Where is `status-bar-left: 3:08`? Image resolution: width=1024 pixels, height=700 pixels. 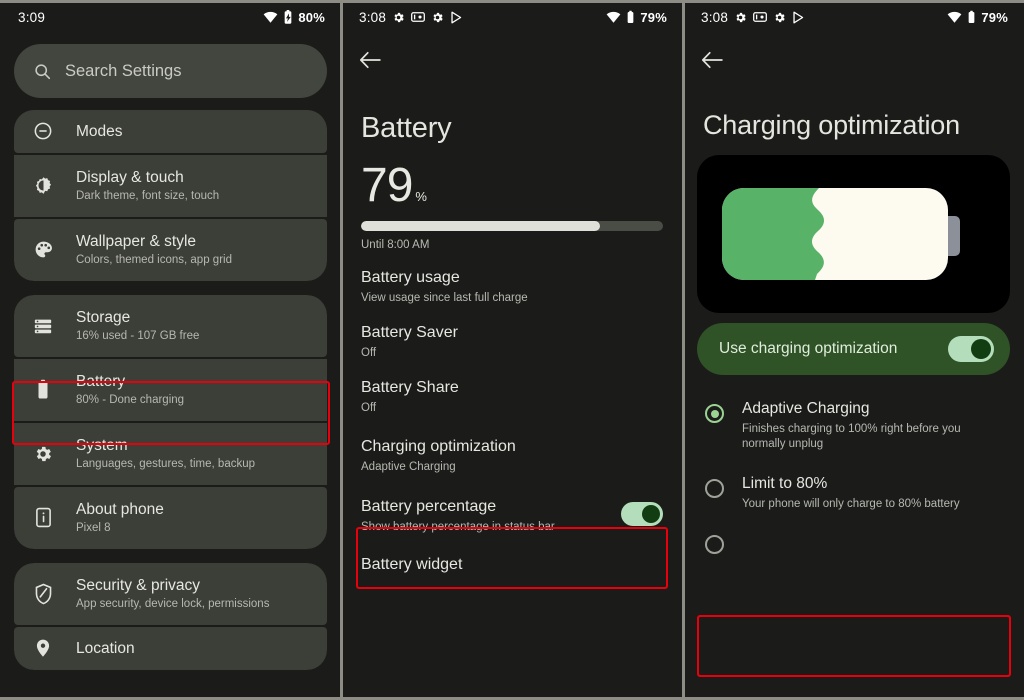
status-bar-left: 3:08 is located at coordinates (411, 17).